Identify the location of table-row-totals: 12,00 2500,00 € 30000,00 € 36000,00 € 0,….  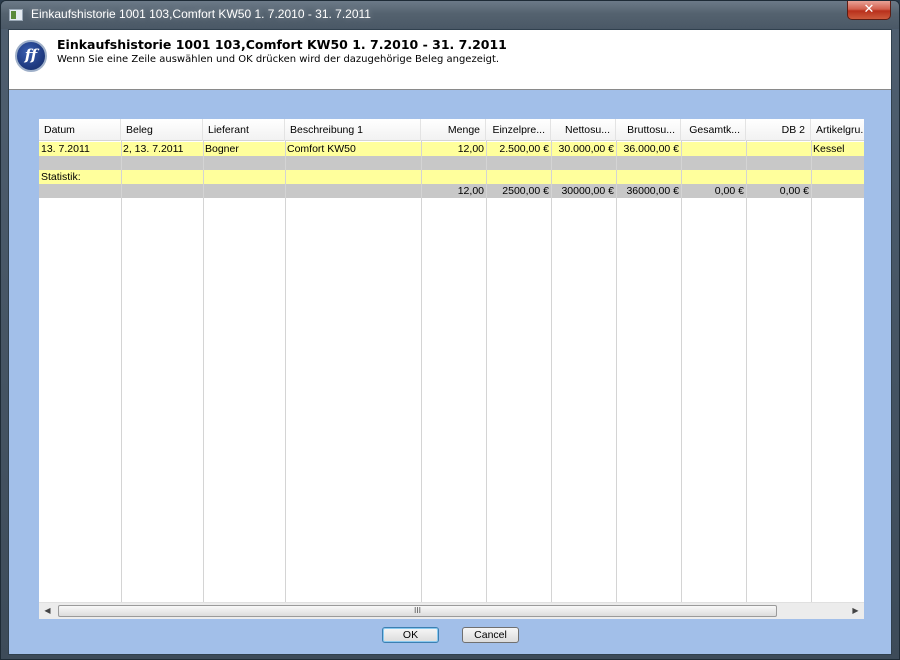
(451, 191).